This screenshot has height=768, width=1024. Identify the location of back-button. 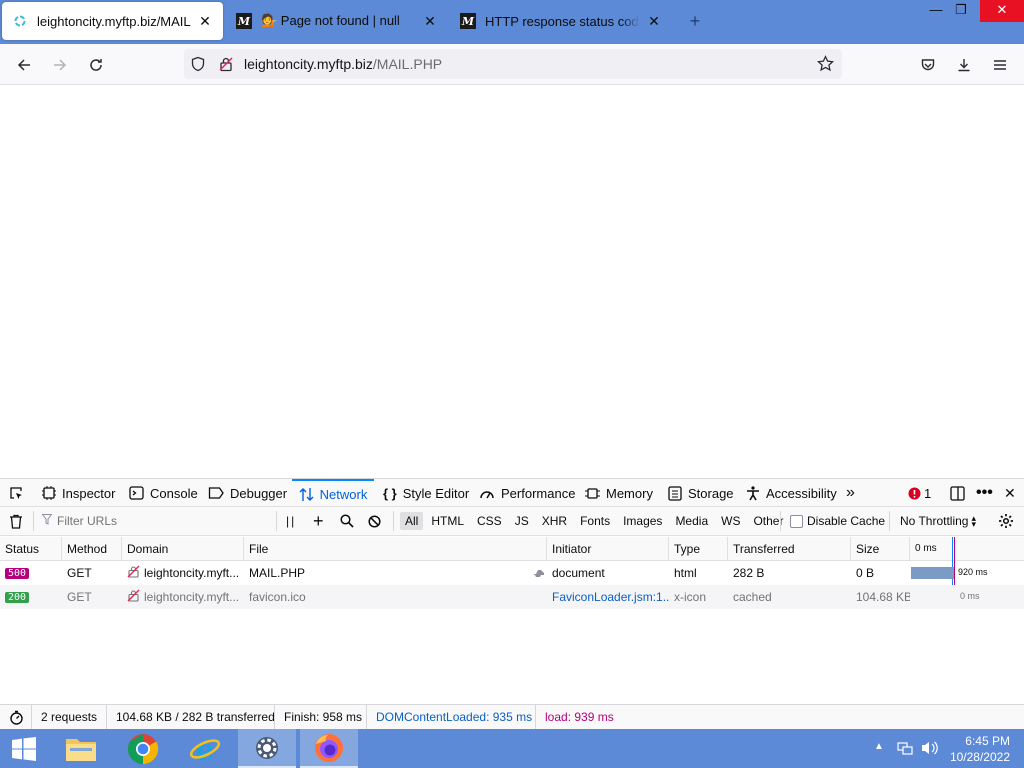
(24, 65).